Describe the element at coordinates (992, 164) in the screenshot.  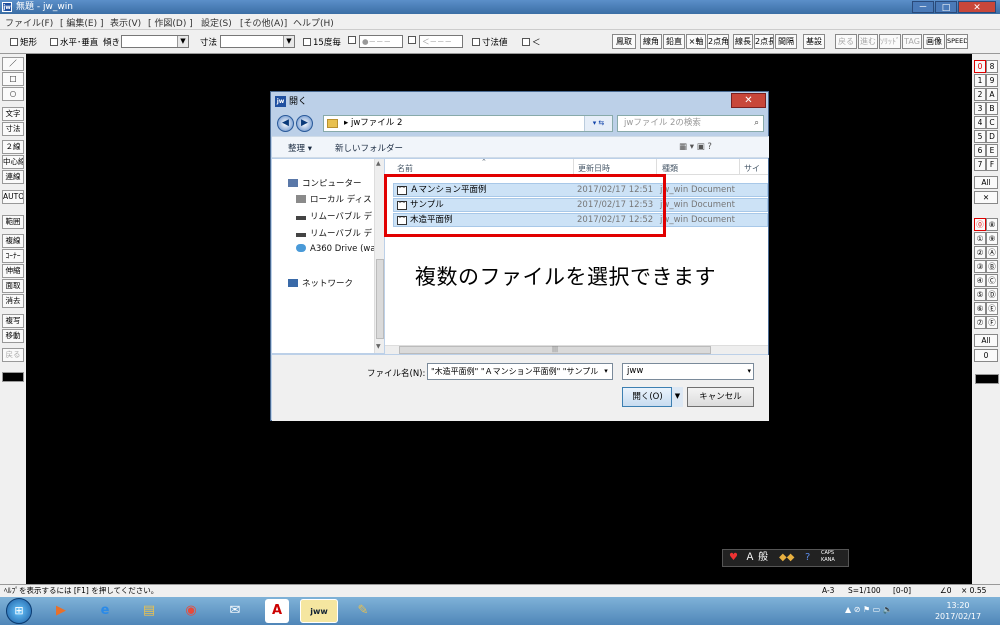
I see `layer-group-btn: F` at that location.